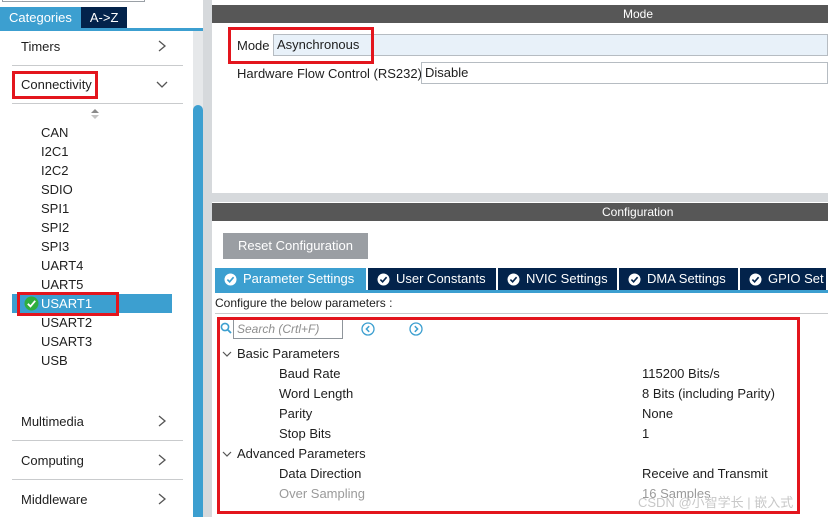 Image resolution: width=828 pixels, height=517 pixels. Describe the element at coordinates (521, 313) in the screenshot. I see `divider` at that location.